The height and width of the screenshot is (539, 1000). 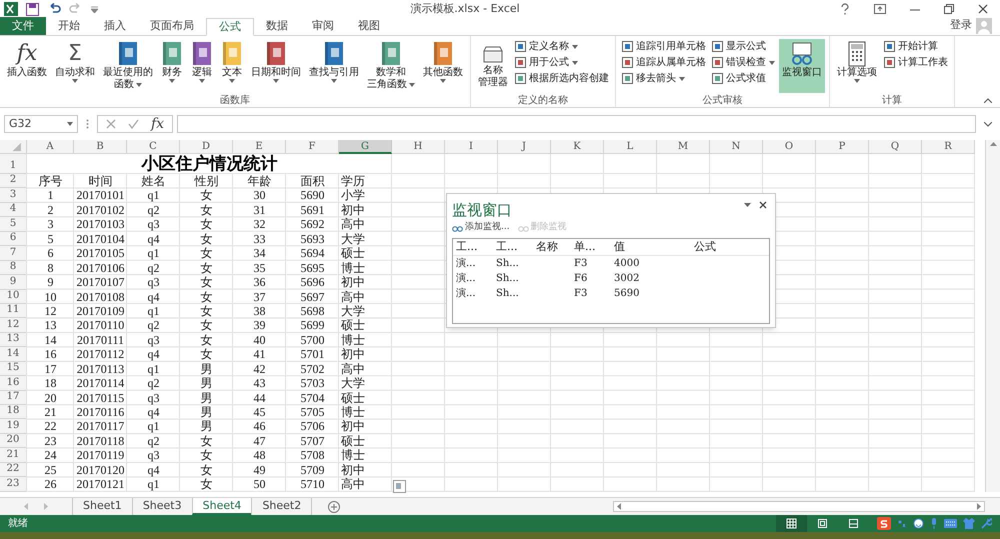 I want to click on row-header: 7, so click(x=13, y=253).